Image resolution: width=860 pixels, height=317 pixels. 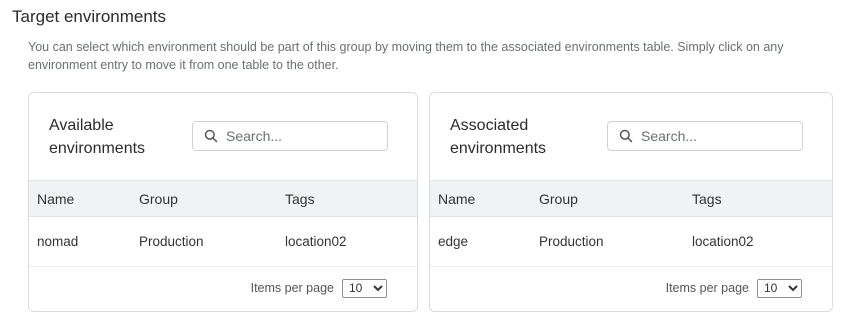 What do you see at coordinates (716, 136) in the screenshot?
I see `associated-search-input` at bounding box center [716, 136].